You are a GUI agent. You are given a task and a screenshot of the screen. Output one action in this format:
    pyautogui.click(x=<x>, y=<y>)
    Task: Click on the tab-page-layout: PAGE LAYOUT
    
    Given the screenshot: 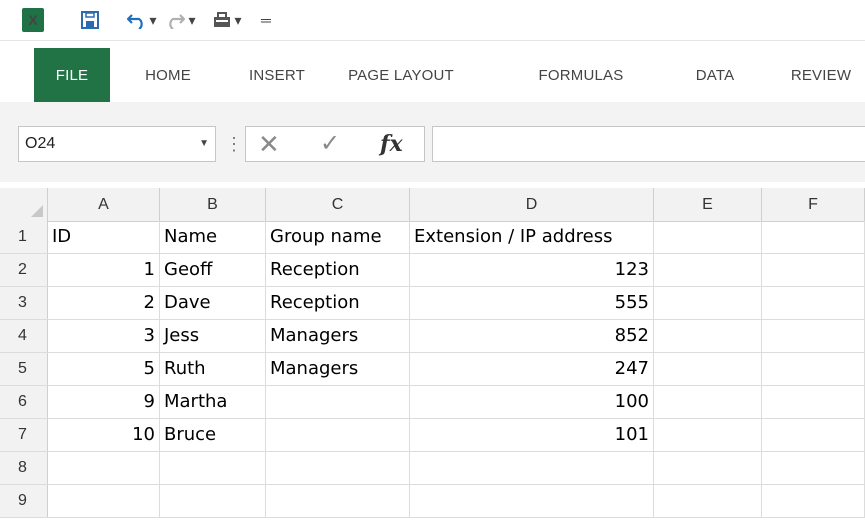 What is the action you would take?
    pyautogui.click(x=401, y=75)
    